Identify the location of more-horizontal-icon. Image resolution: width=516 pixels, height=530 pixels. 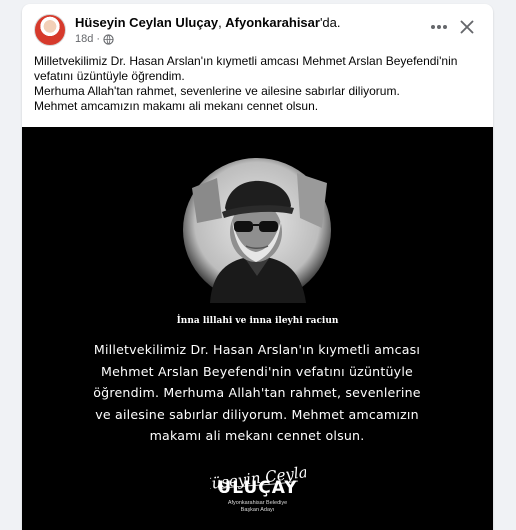
(439, 27).